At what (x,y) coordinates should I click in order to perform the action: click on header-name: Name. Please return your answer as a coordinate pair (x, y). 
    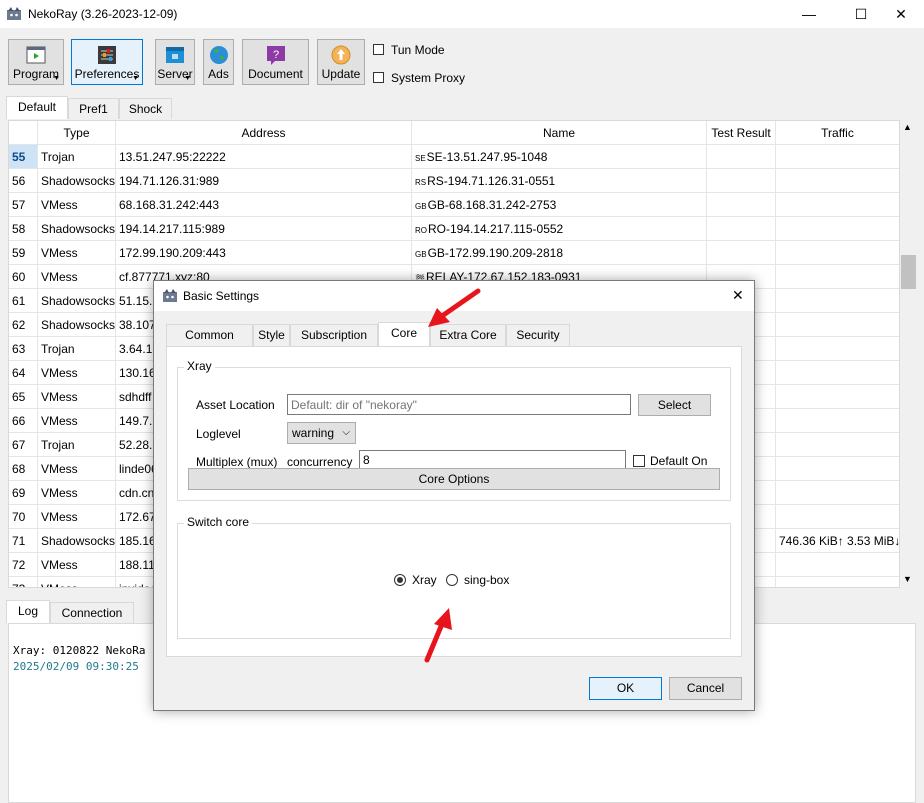
    Looking at the image, I should click on (559, 133).